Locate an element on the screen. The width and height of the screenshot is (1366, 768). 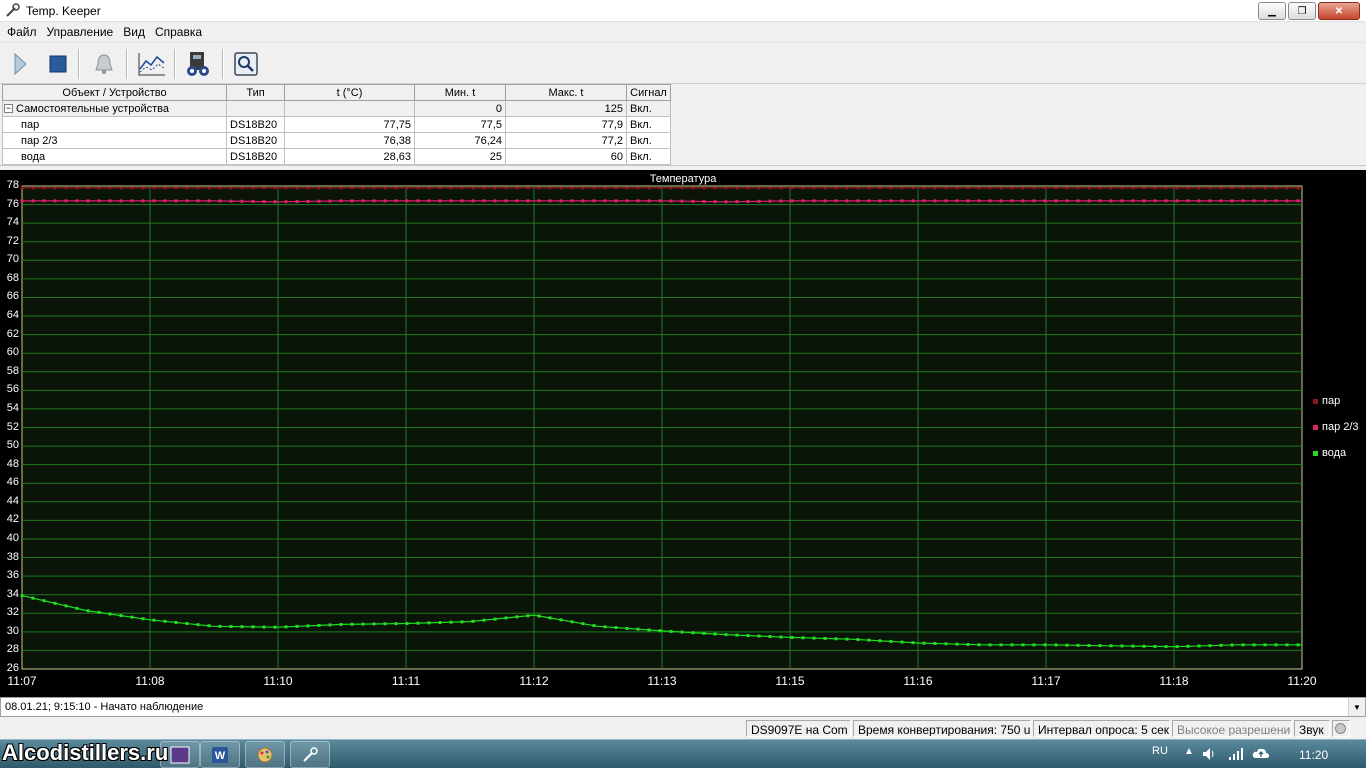
table-row: пар 2/3 DS18B20 76,38 76,24 77,2 Вкл. is located at coordinates (336, 140).